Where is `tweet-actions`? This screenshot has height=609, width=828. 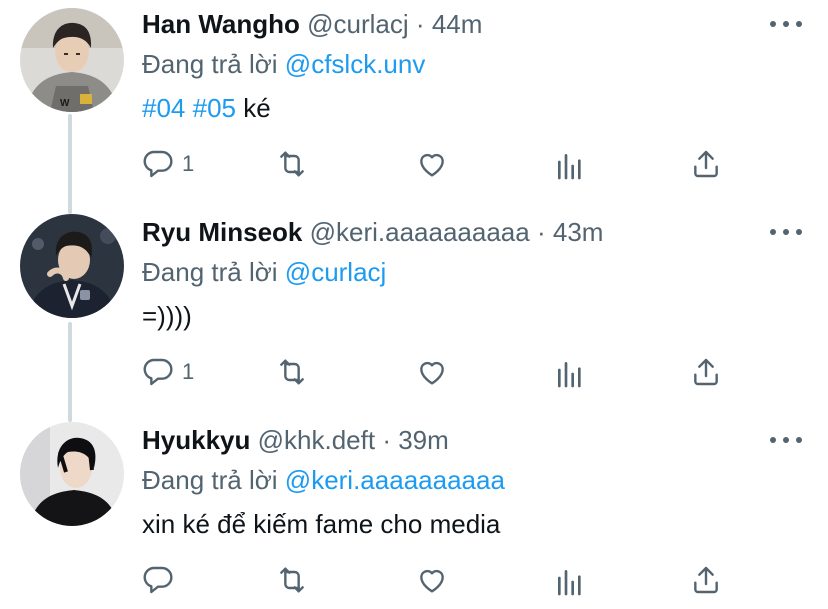 tweet-actions is located at coordinates (414, 582).